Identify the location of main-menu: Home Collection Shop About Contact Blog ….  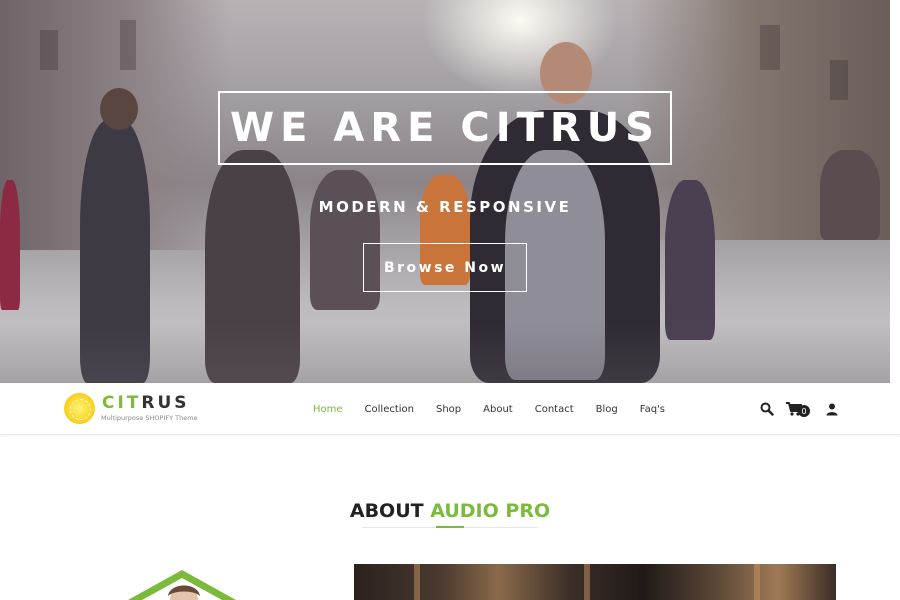
(500, 409).